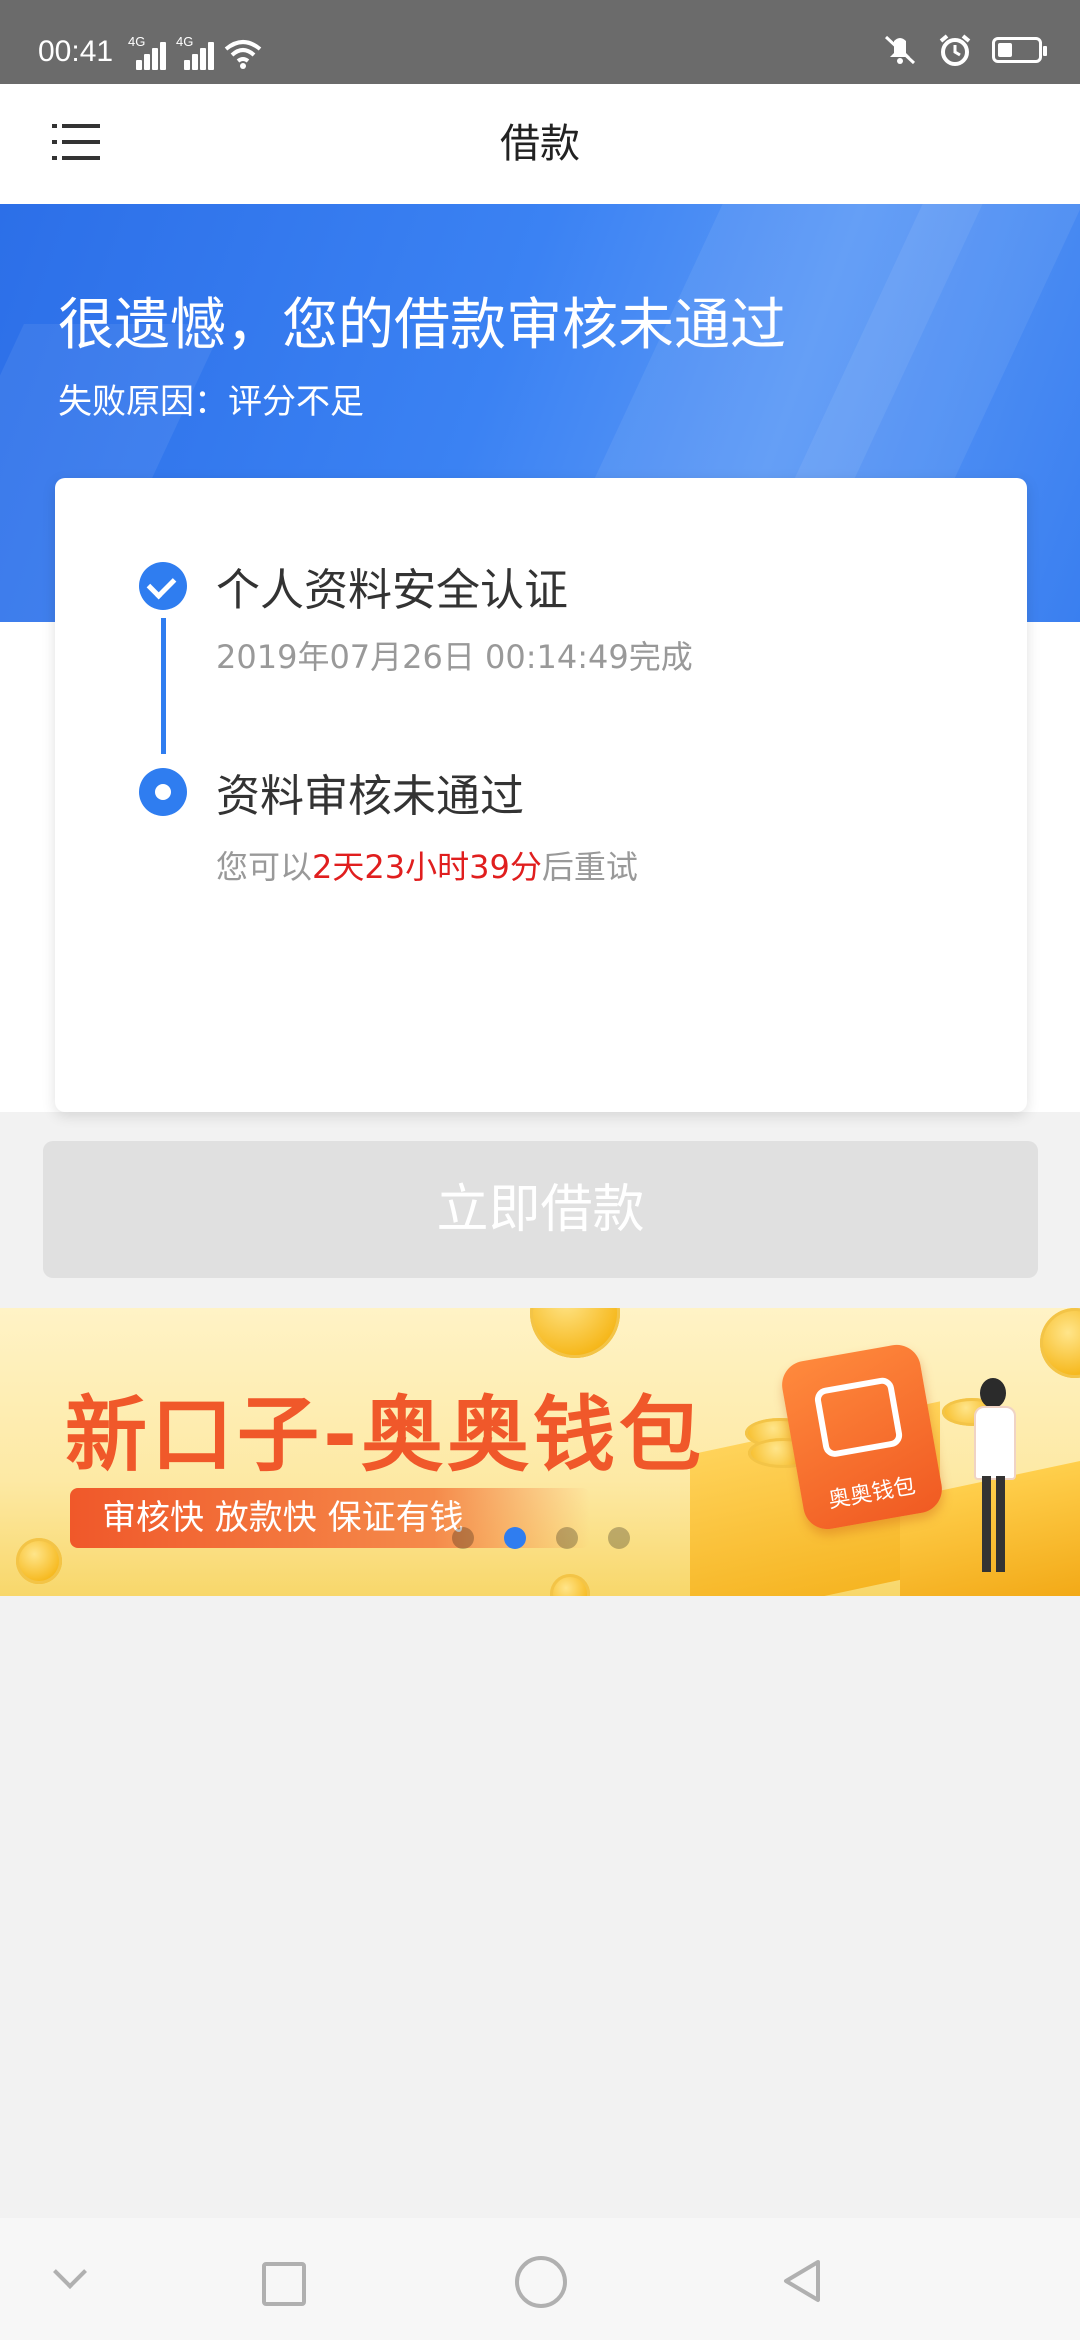  I want to click on promo-banner: 奥奥钱包 新口子-奥奥钱包 审核快 放款快 保证有钱, so click(540, 1452).